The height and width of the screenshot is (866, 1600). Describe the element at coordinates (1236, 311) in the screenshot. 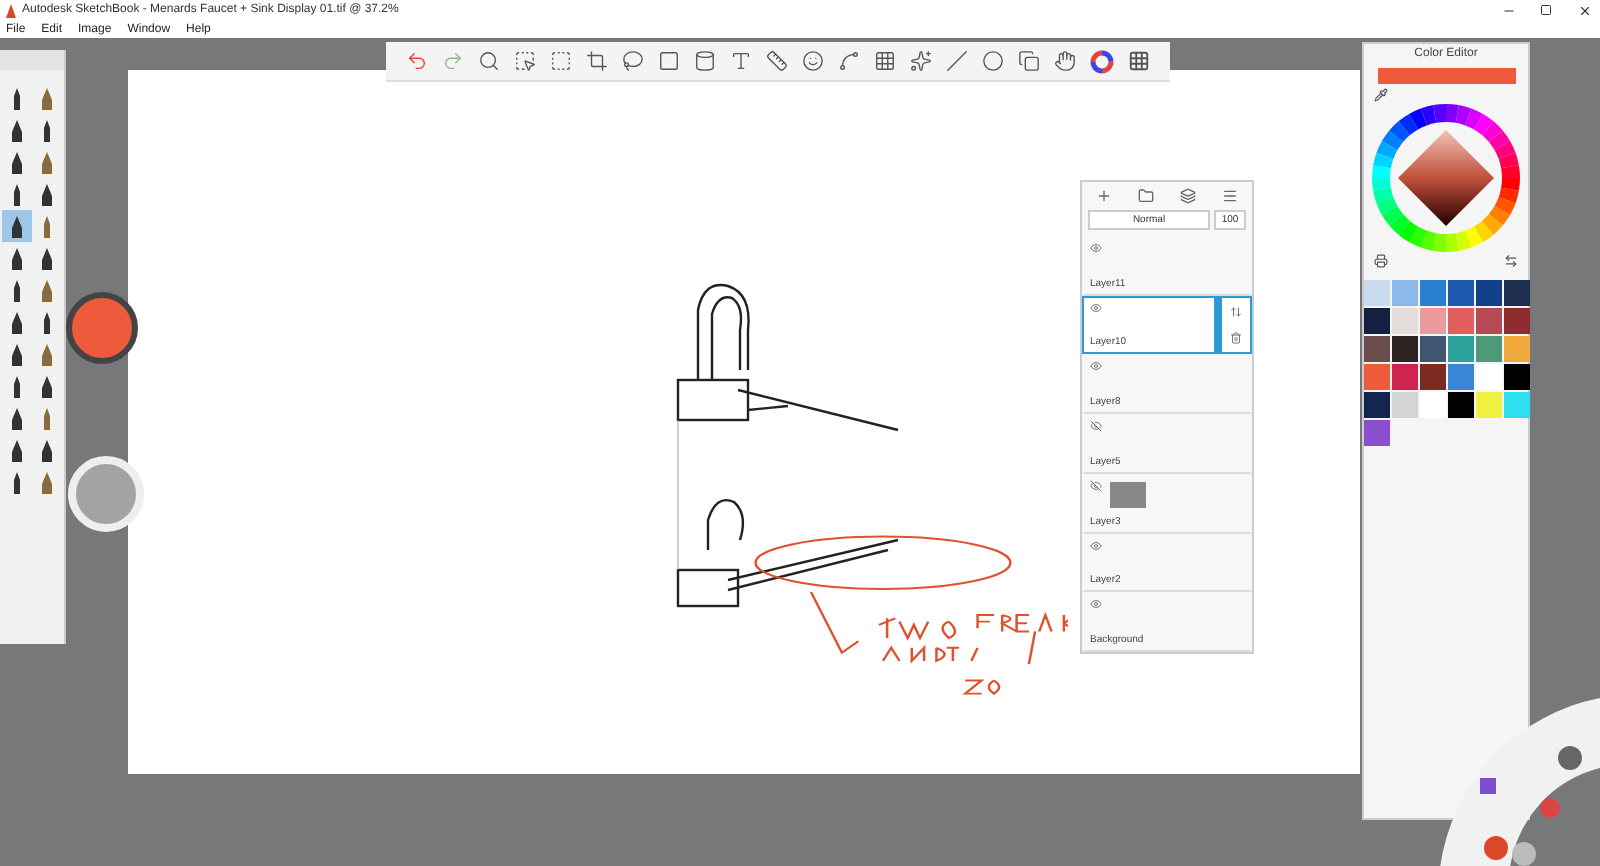

I see `reorder-icon` at that location.